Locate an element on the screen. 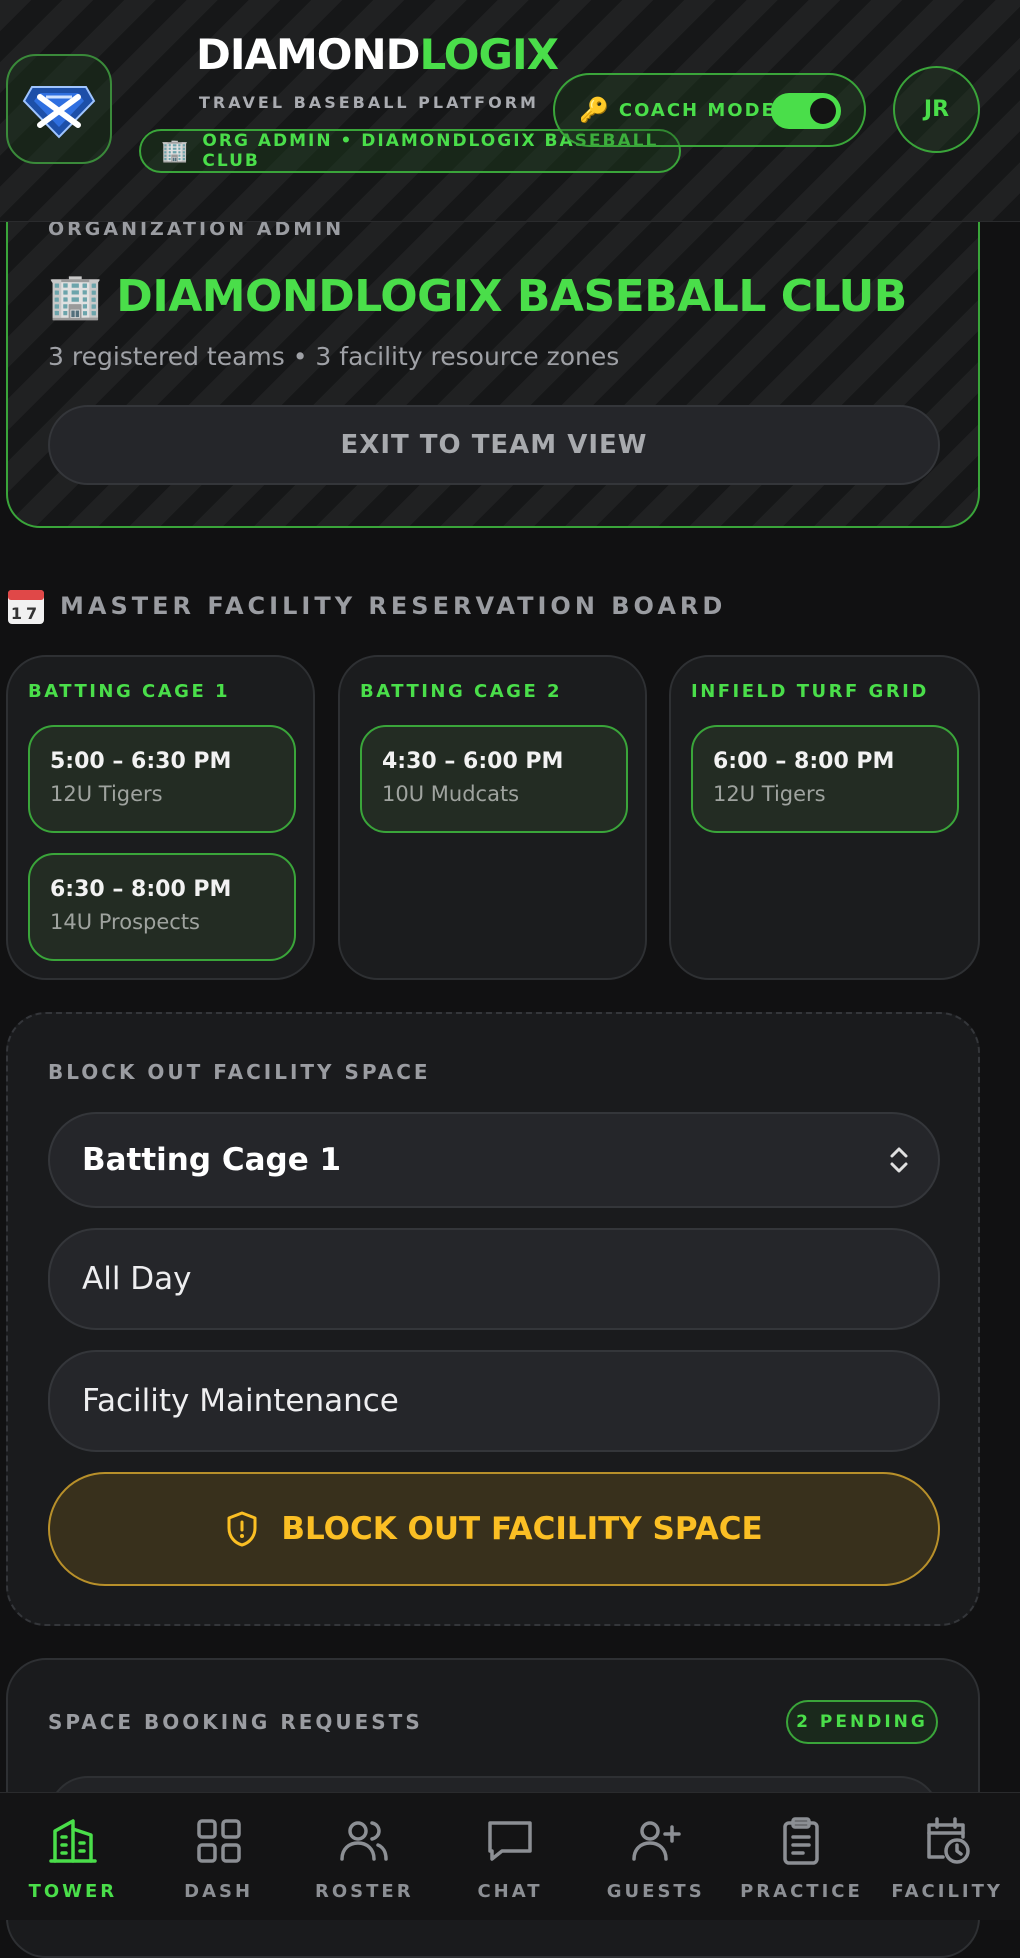  nav-label: GUESTS is located at coordinates (655, 1891).